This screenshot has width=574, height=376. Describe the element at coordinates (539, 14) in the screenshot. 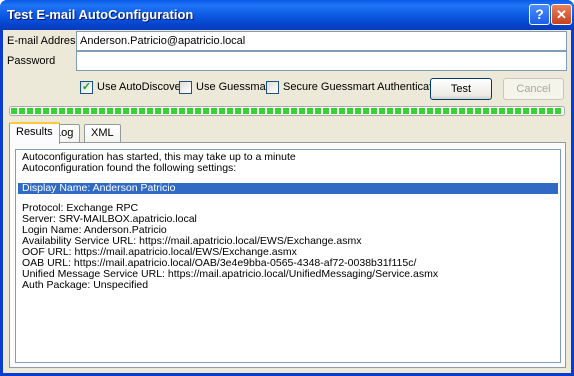

I see `help-button: ?` at that location.